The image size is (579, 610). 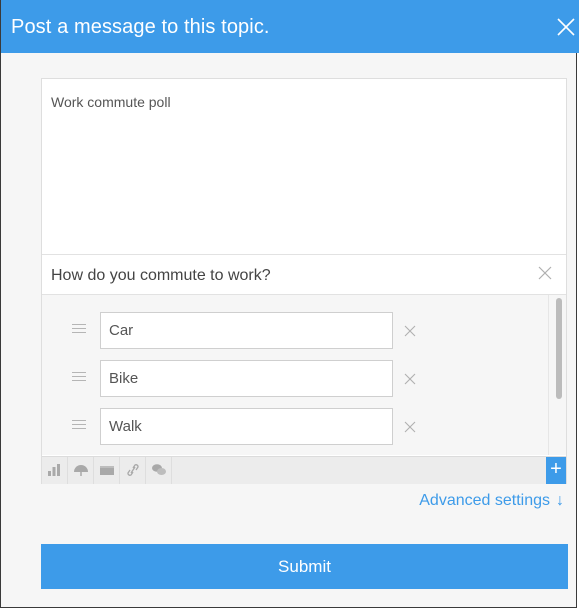 I want to click on submit-button: Submit, so click(x=304, y=566).